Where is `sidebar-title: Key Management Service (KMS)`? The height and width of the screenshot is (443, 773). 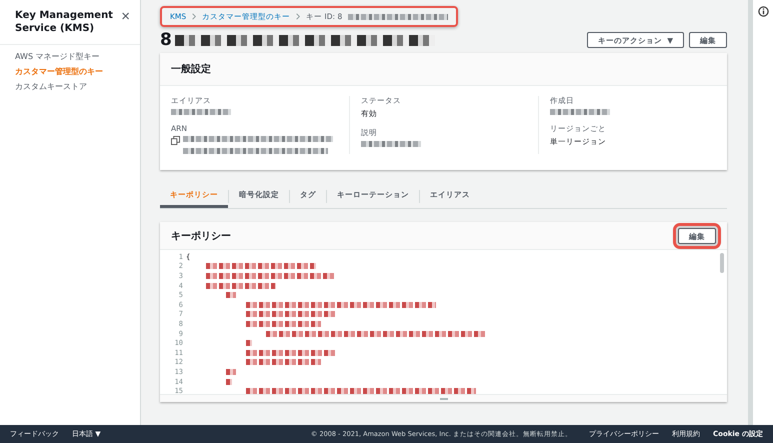 sidebar-title: Key Management Service (KMS) is located at coordinates (64, 22).